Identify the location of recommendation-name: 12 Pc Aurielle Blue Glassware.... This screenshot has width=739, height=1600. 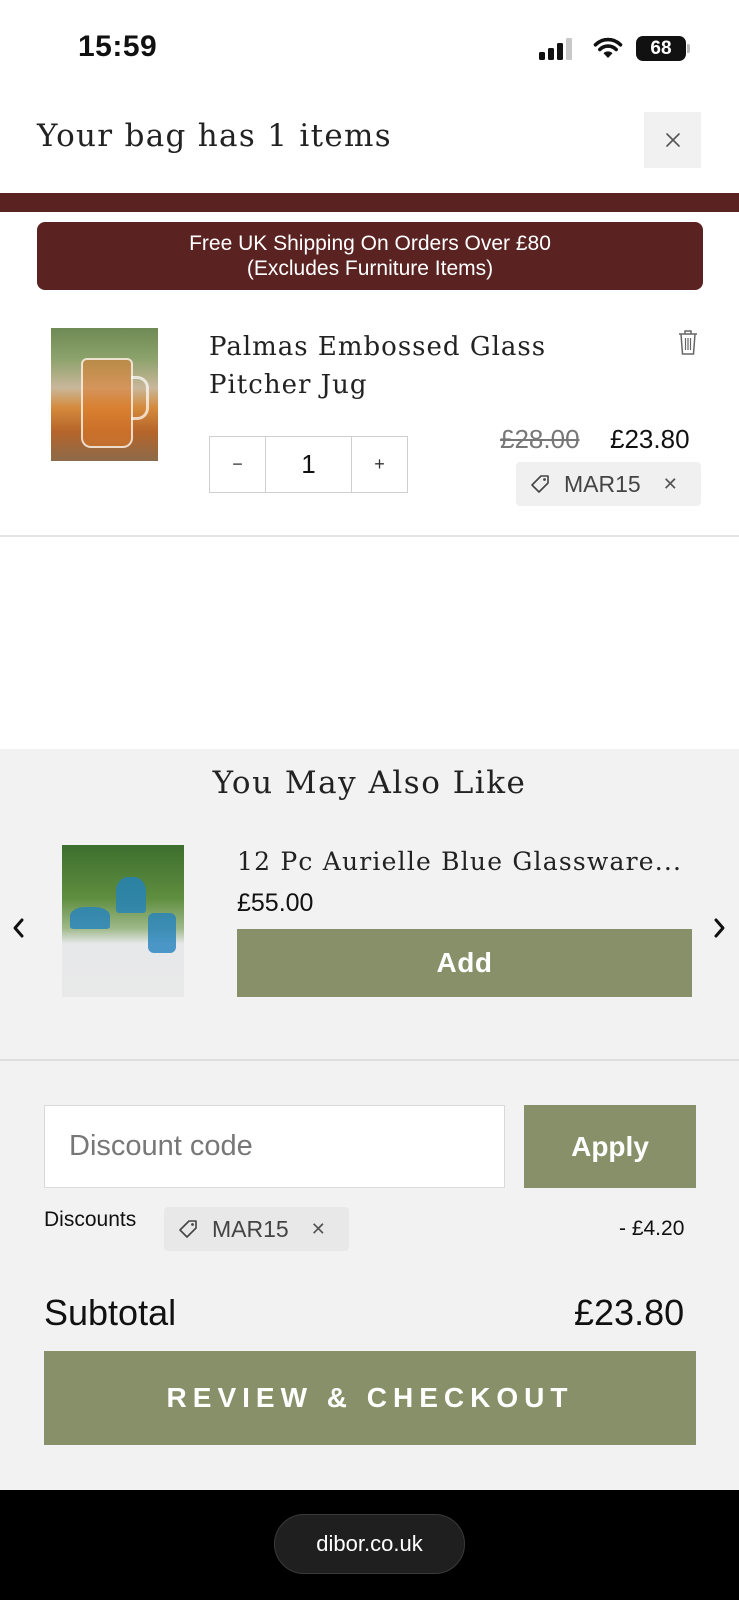
(459, 861).